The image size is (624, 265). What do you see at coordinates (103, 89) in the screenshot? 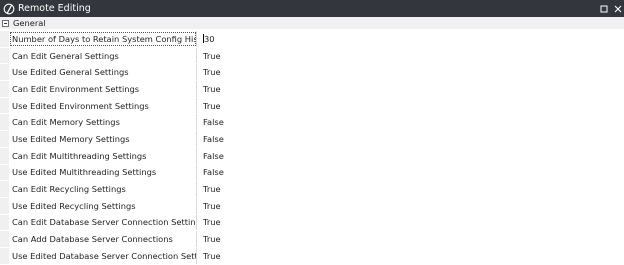
I see `property-name: Can Edit Environment Settings` at bounding box center [103, 89].